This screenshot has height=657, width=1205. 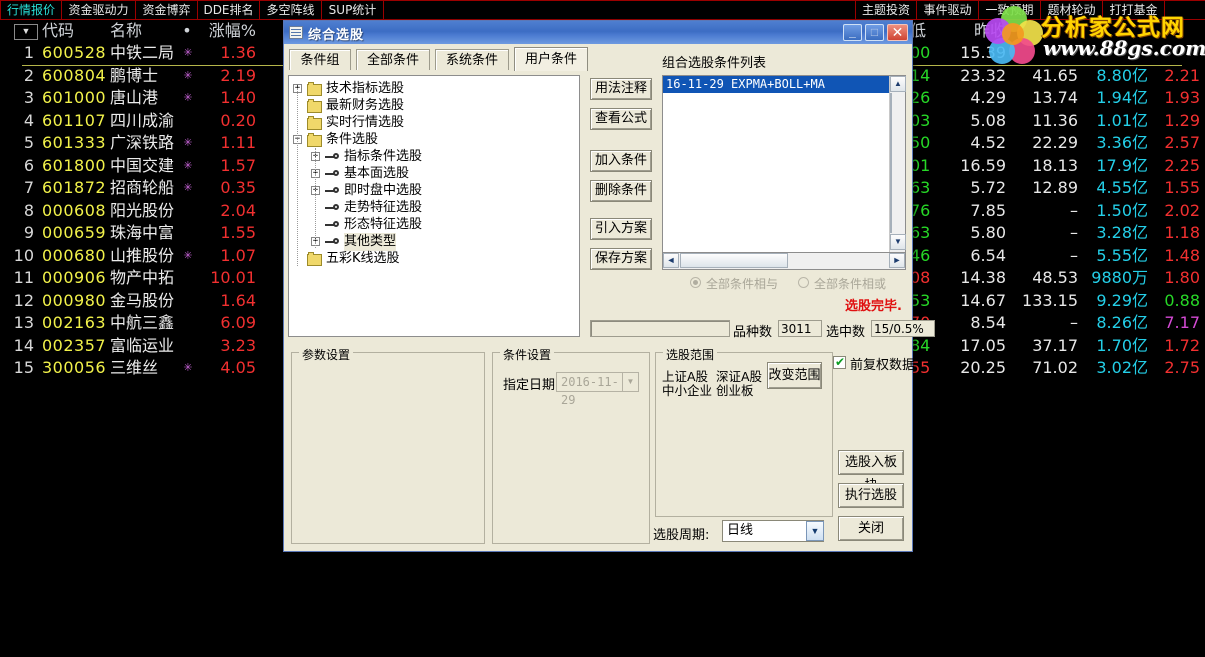 I want to click on hscroll-thumb, so click(x=734, y=260).